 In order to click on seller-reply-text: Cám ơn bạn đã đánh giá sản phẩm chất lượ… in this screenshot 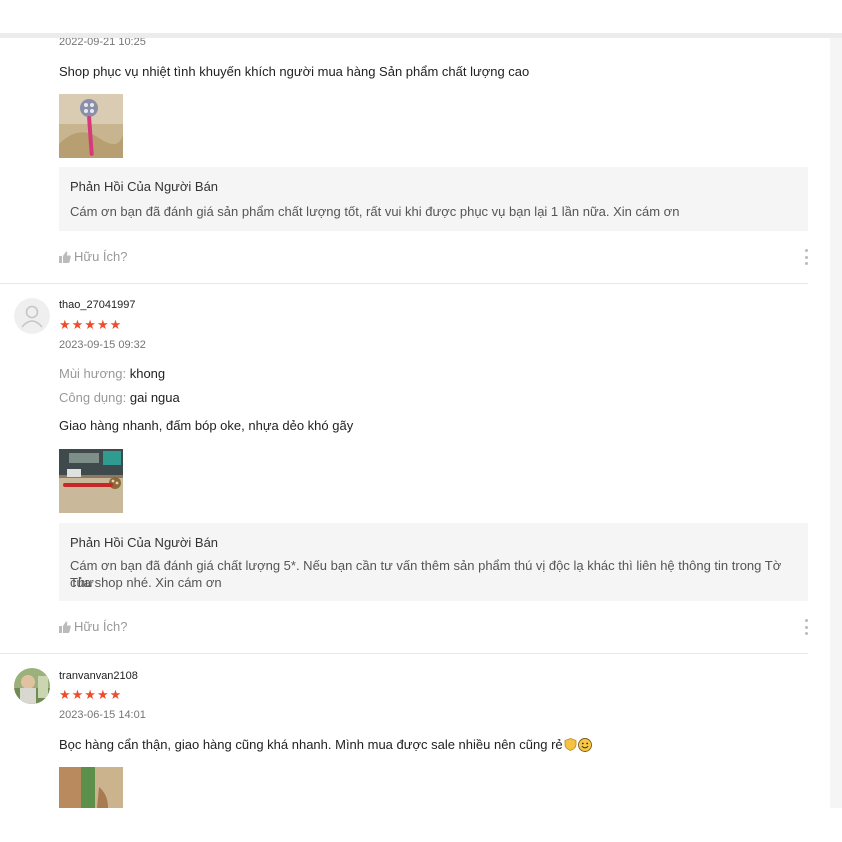, I will do `click(375, 211)`.